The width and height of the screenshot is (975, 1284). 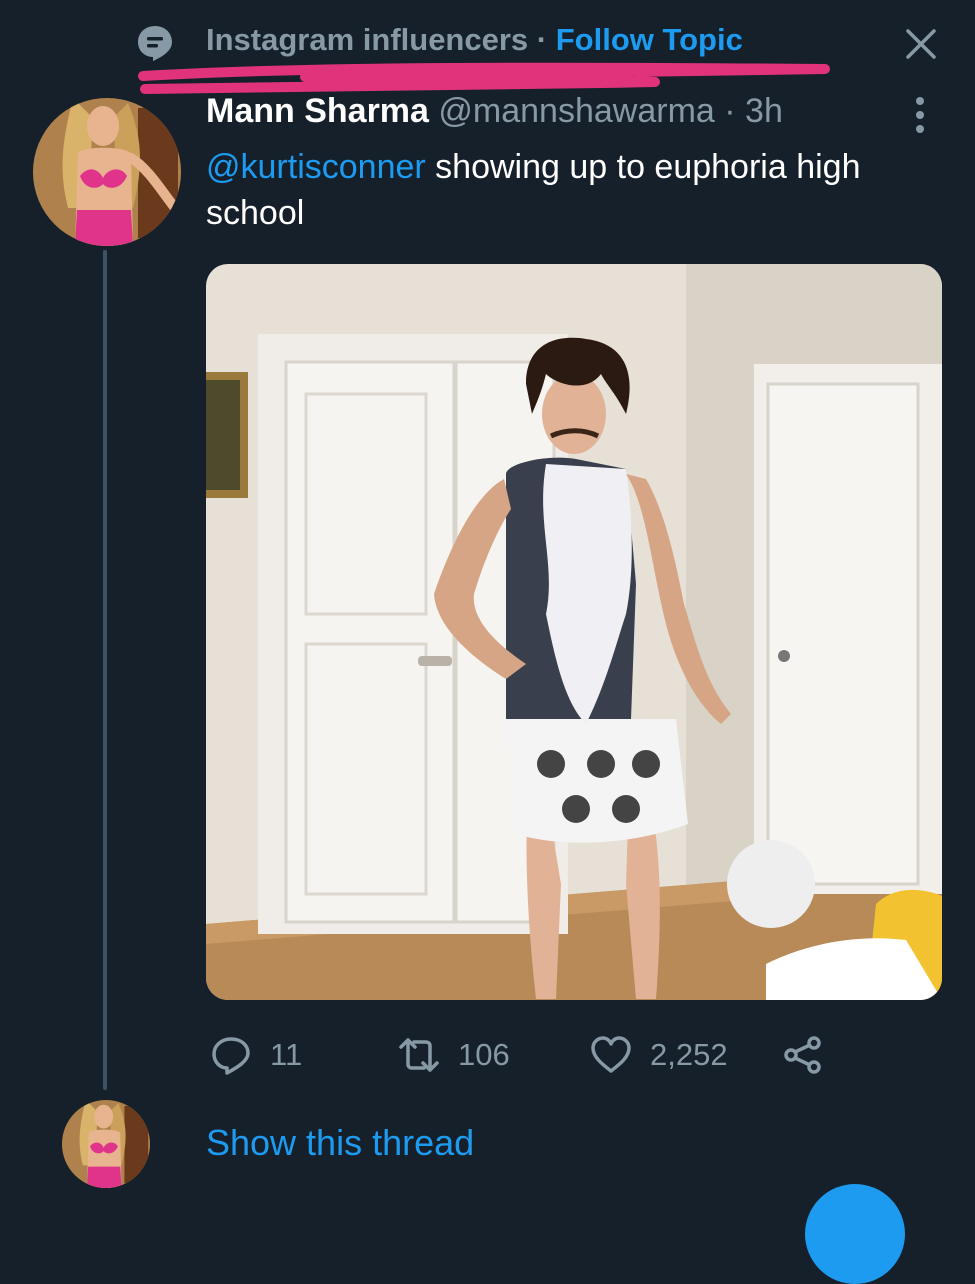 What do you see at coordinates (231, 1056) in the screenshot?
I see `reply-icon` at bounding box center [231, 1056].